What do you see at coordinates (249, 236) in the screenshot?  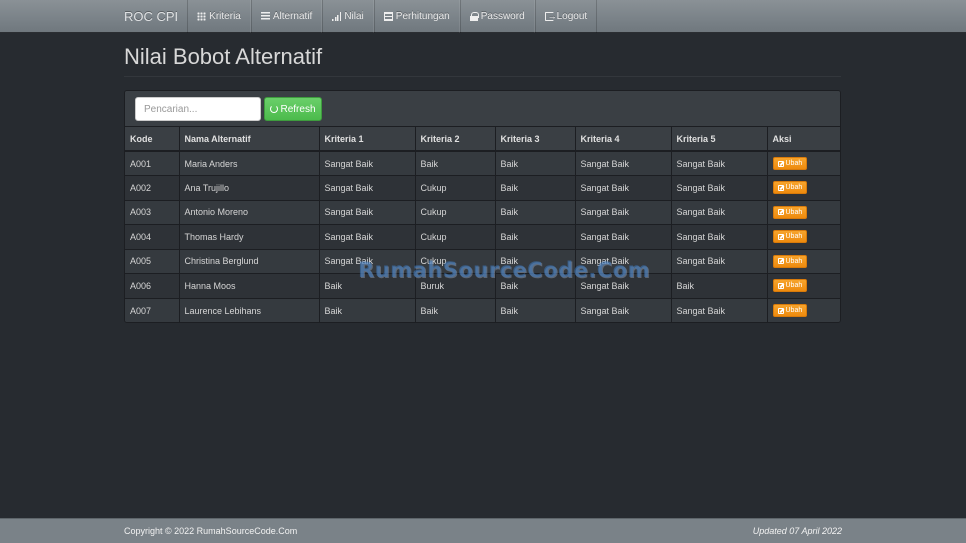 I see `table-cell: Thomas Hardy` at bounding box center [249, 236].